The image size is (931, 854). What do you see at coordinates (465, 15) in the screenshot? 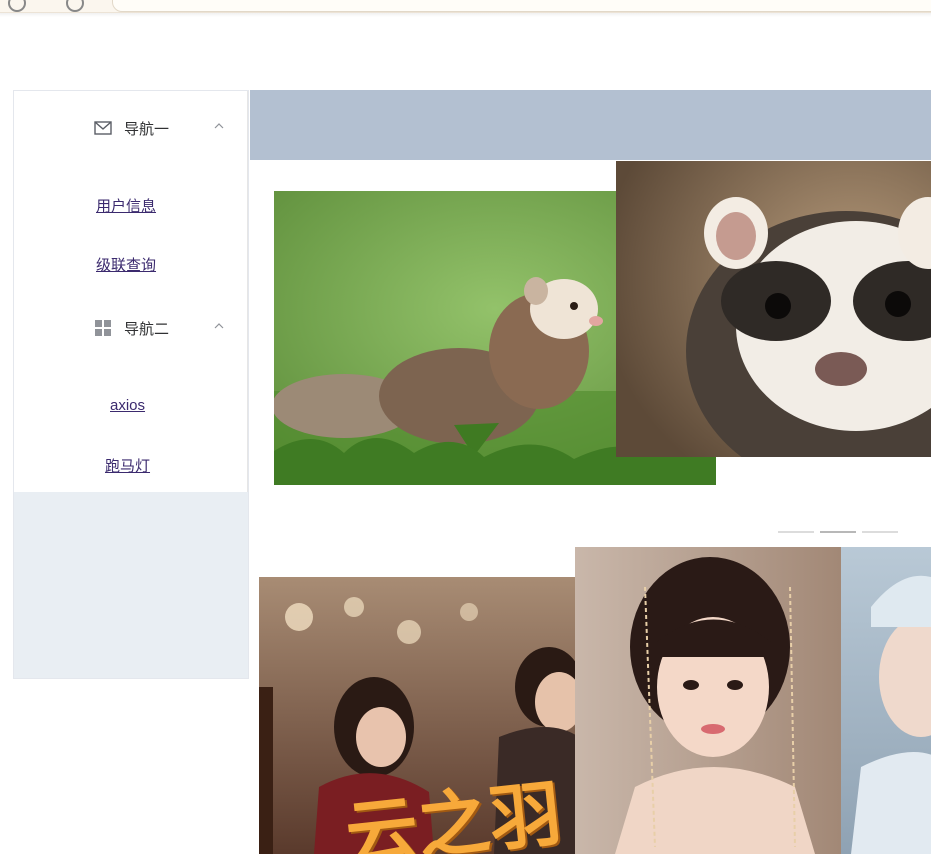
I see `toolbar-shadow` at bounding box center [465, 15].